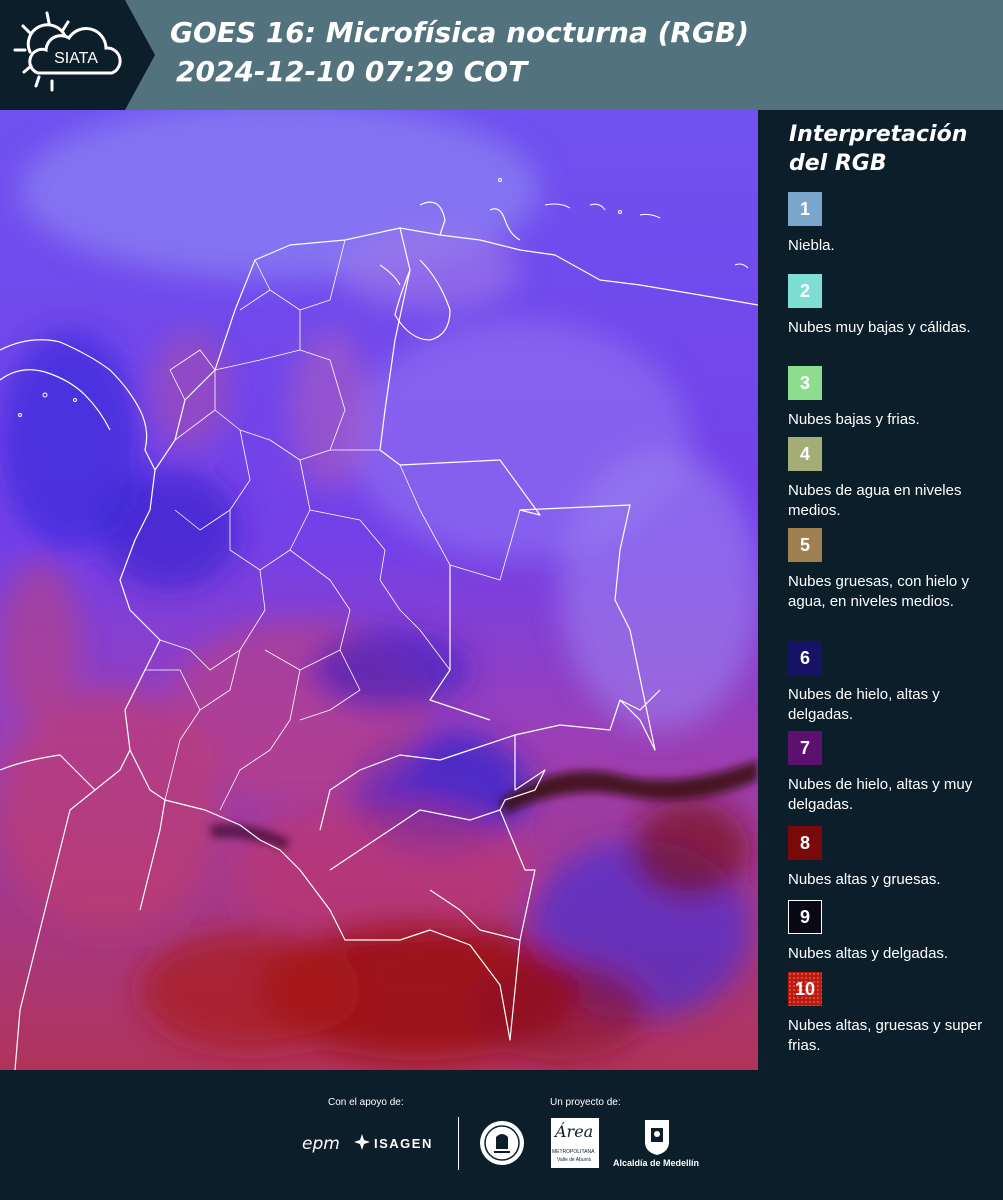 This screenshot has width=1003, height=1200. Describe the element at coordinates (864, 704) in the screenshot. I see `legend-label: Nubes de hielo, altas y delgadas.` at that location.